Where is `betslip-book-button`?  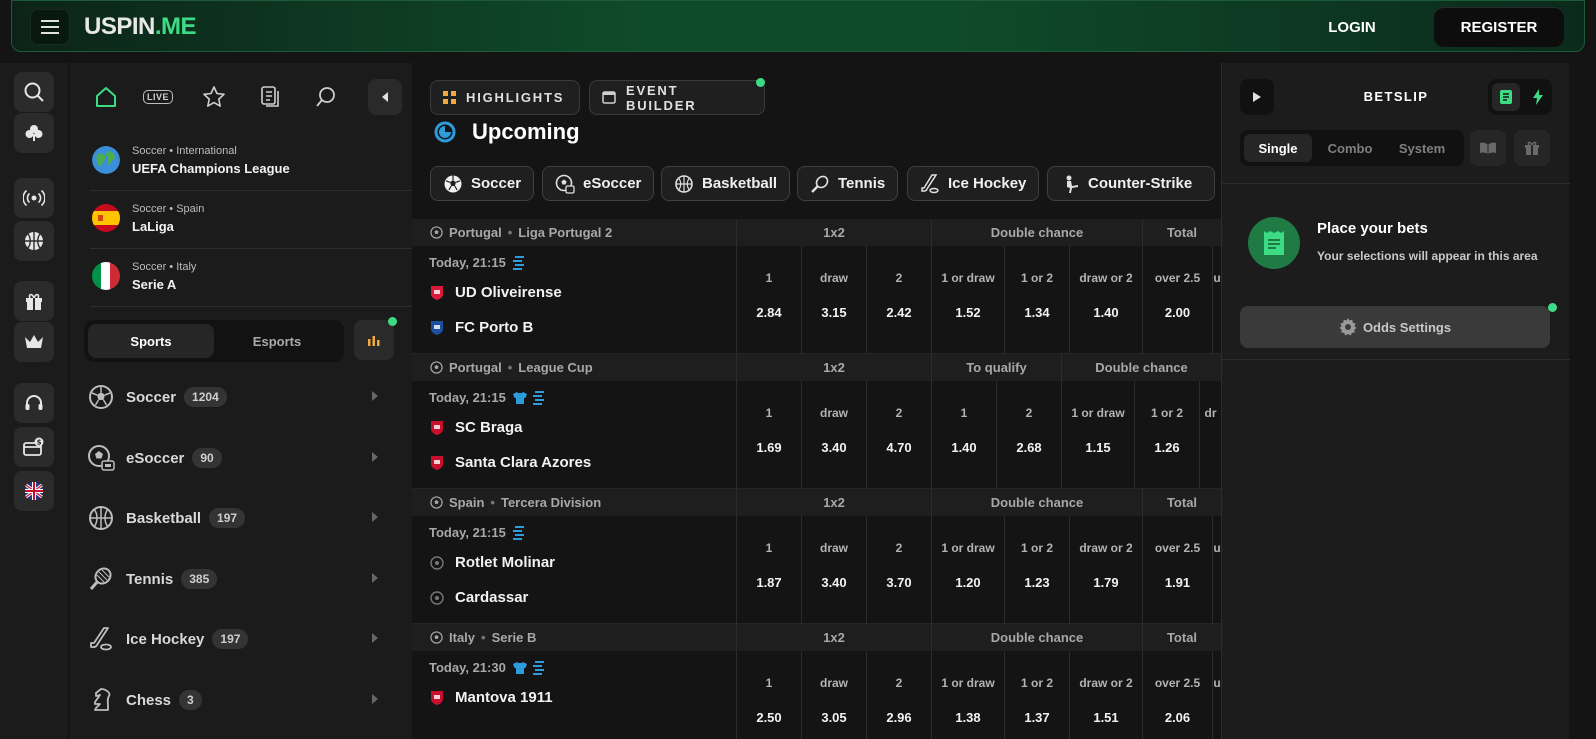 betslip-book-button is located at coordinates (1488, 148).